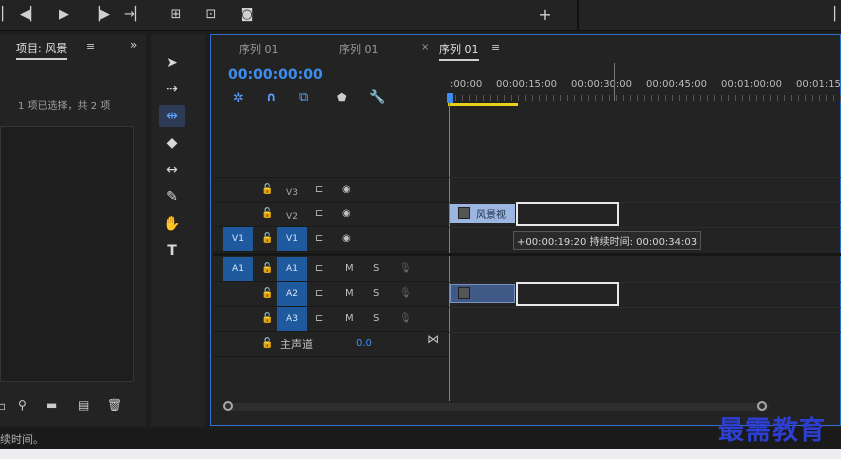  I want to click on track-a2: 🔓 A2 ⊏ M S 🎙, so click(331, 294).